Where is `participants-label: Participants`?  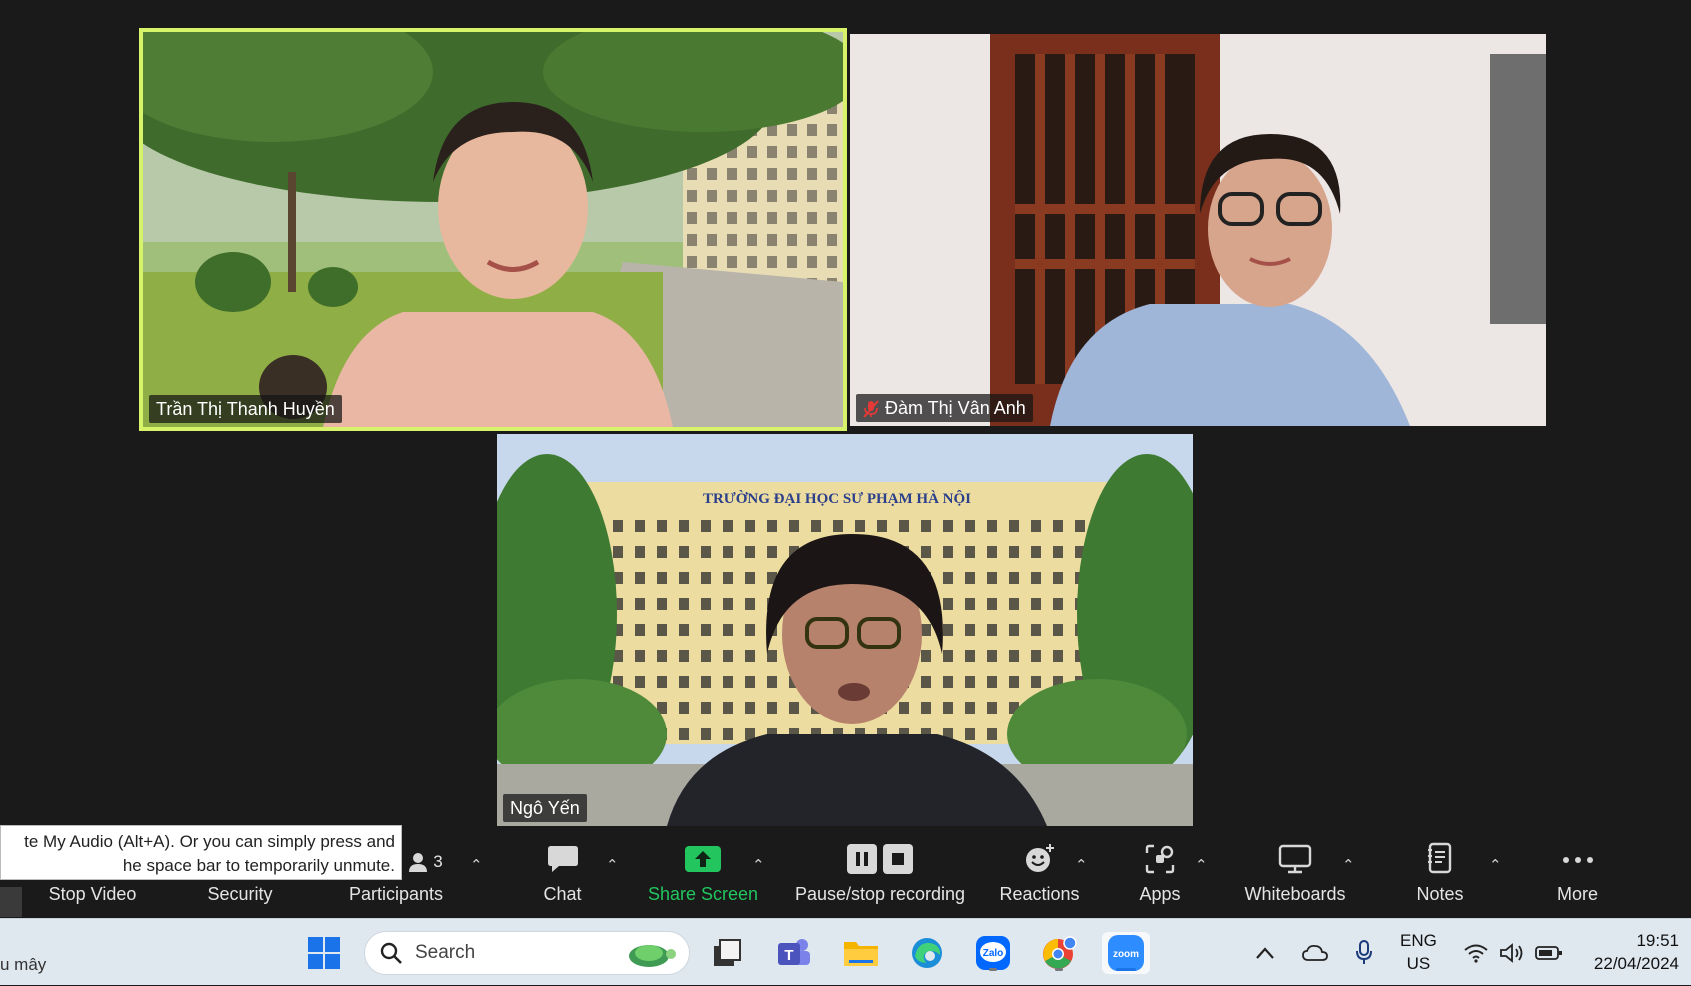
participants-label: Participants is located at coordinates (396, 894).